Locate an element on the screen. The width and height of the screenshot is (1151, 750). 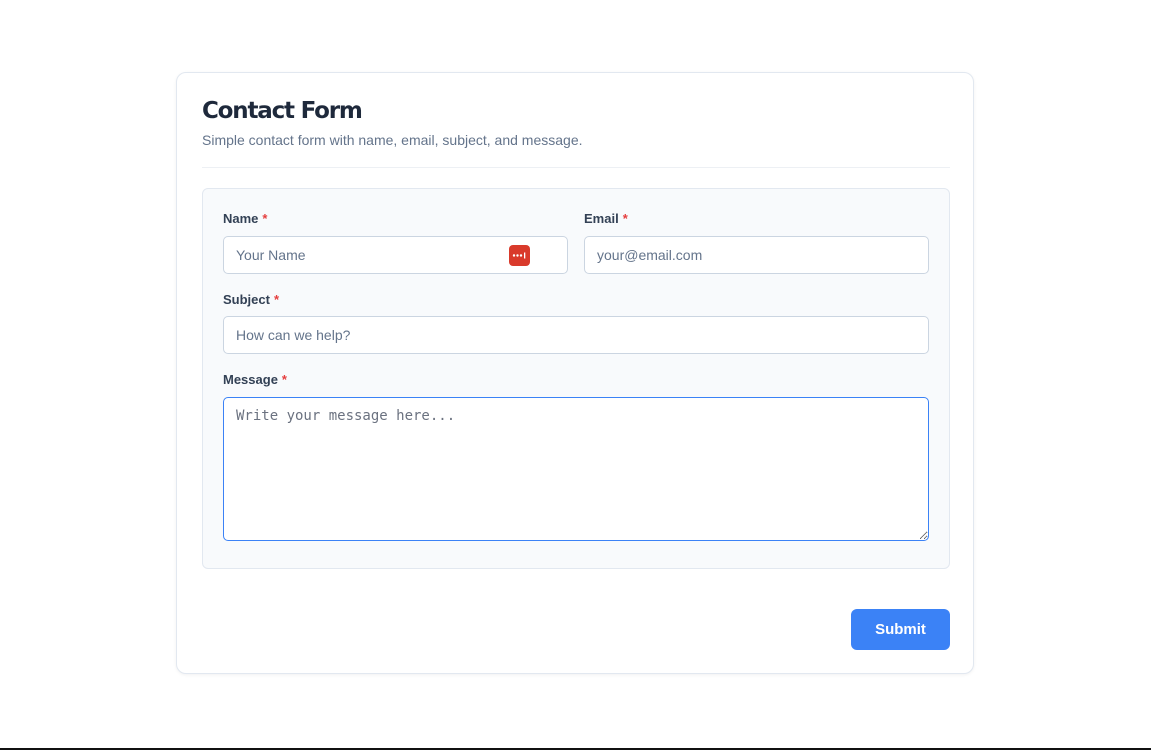
page-title: Contact Form is located at coordinates (282, 111).